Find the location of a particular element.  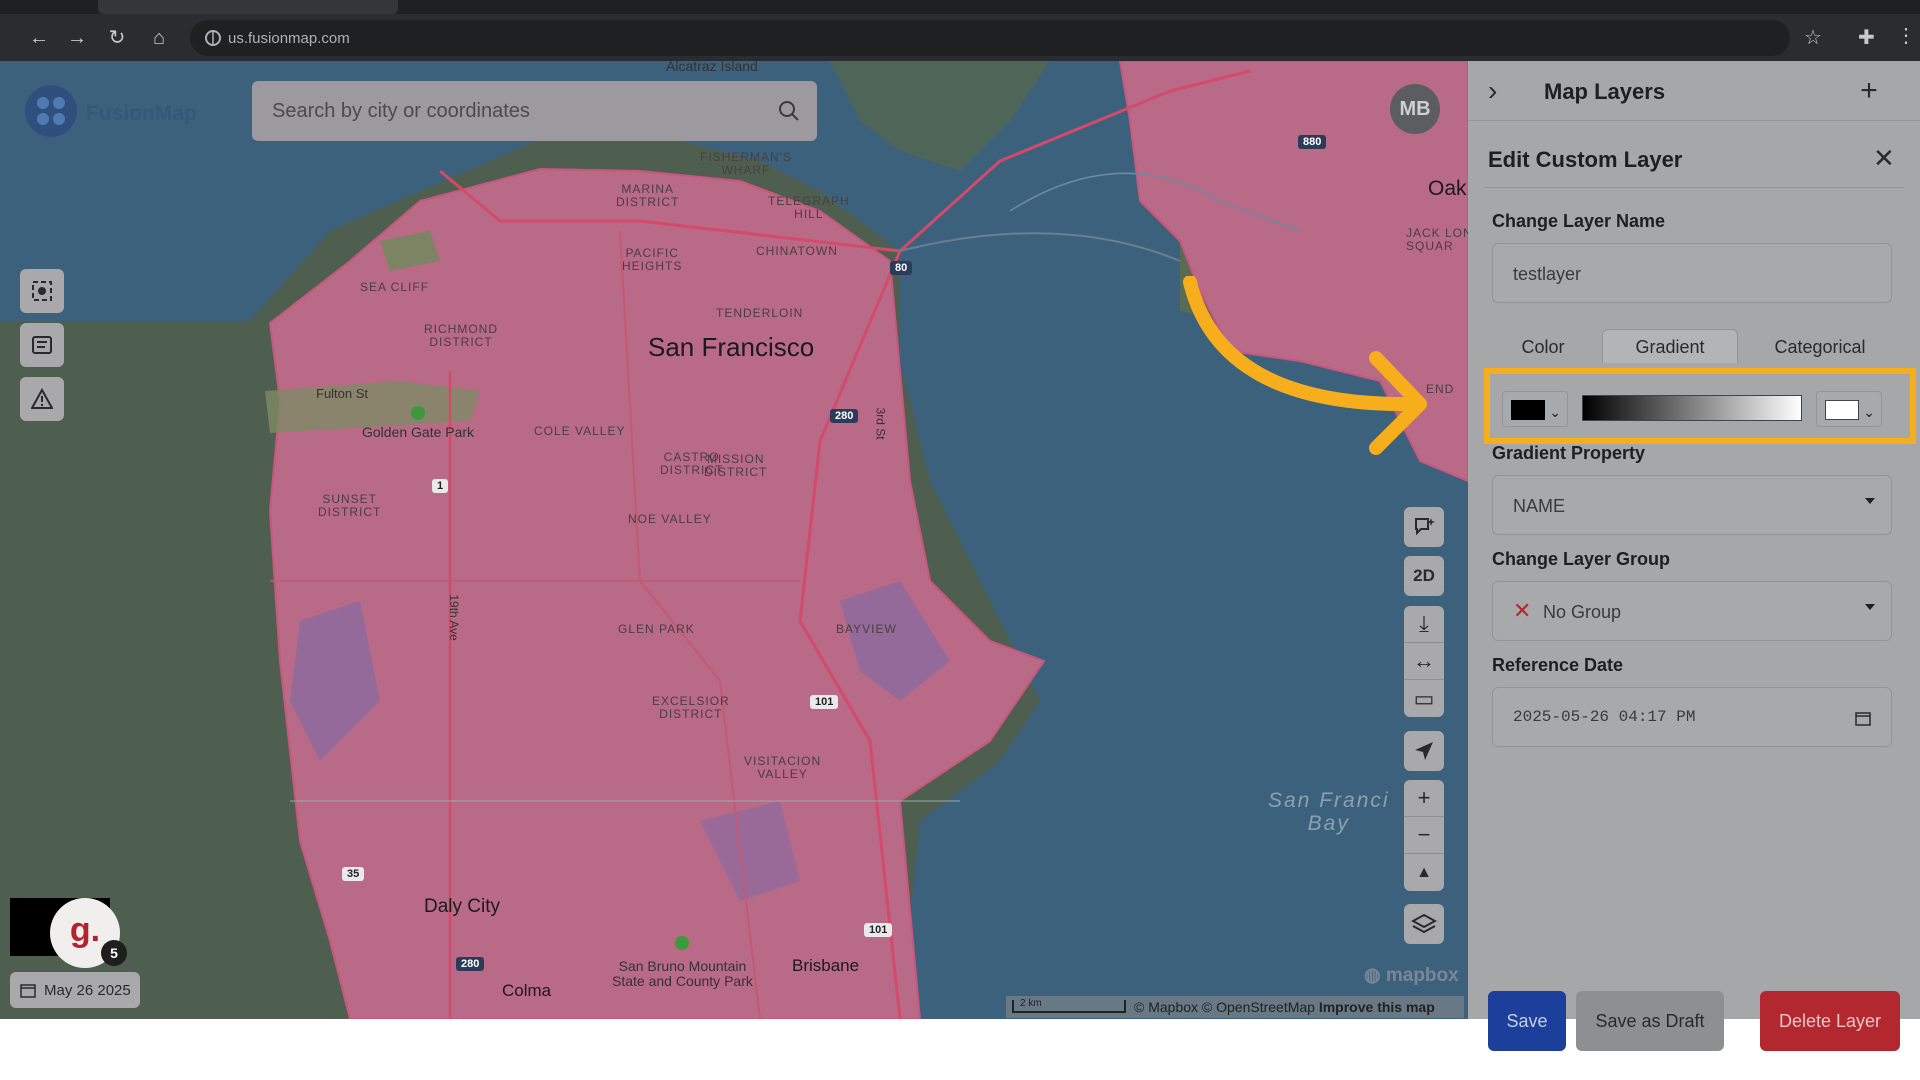

url-text: us.fusionmap.com is located at coordinates (289, 38).